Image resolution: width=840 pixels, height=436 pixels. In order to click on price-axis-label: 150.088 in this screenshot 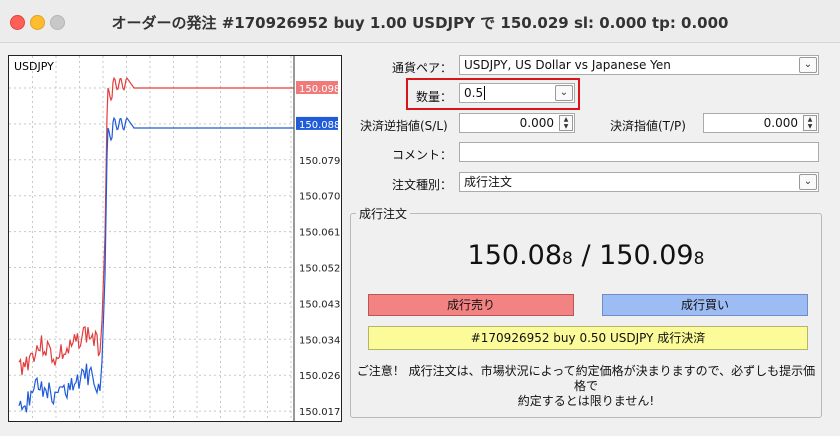, I will do `click(319, 125)`.